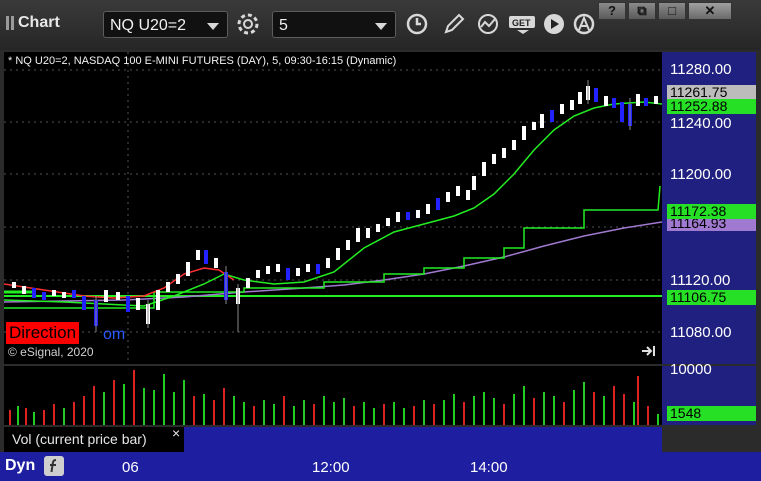  I want to click on volume-study-label: Vol (current price bar) ×, so click(94, 438).